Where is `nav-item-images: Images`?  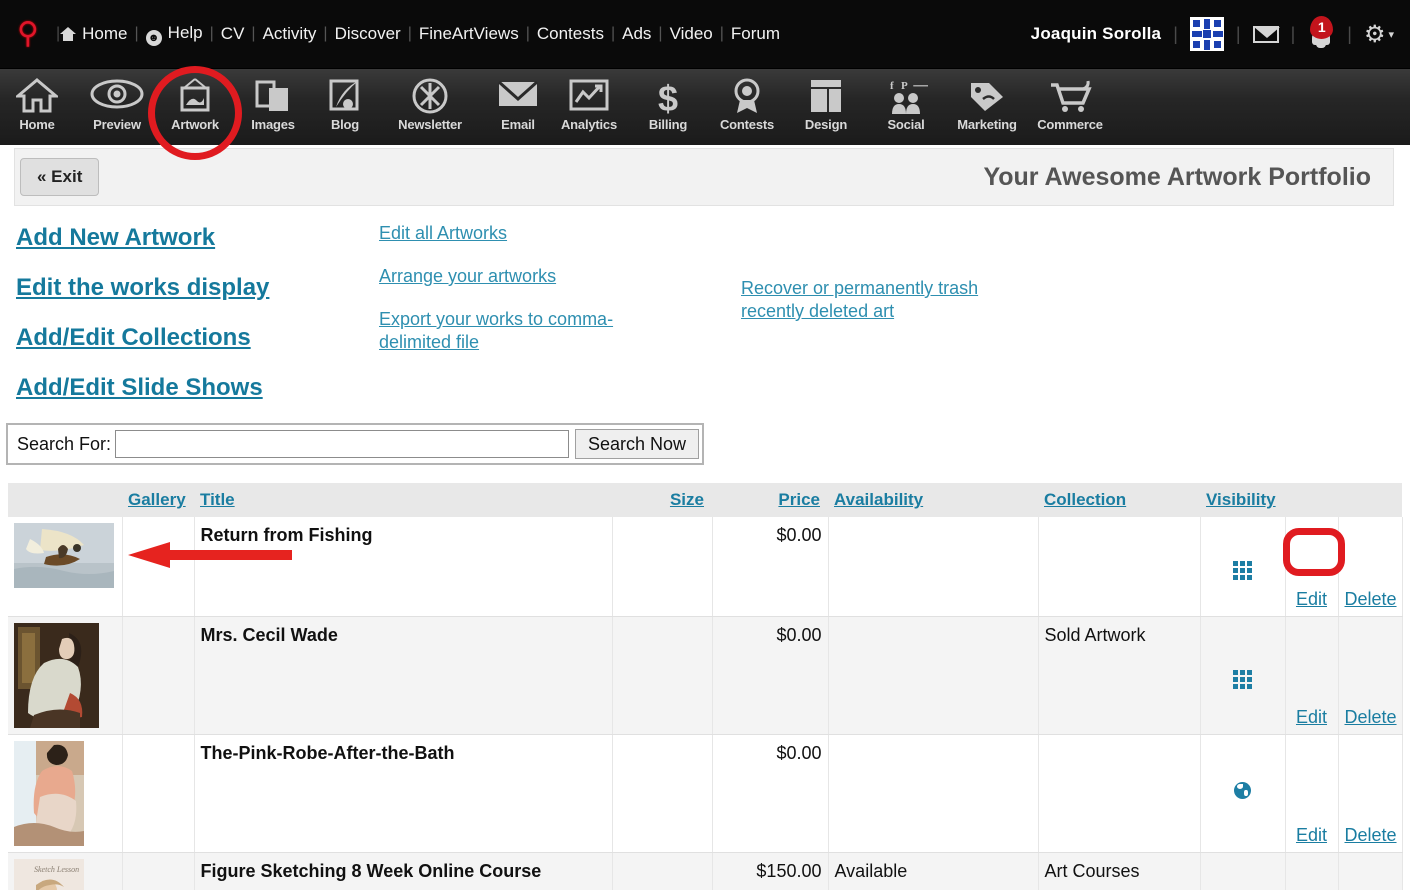 nav-item-images: Images is located at coordinates (273, 107).